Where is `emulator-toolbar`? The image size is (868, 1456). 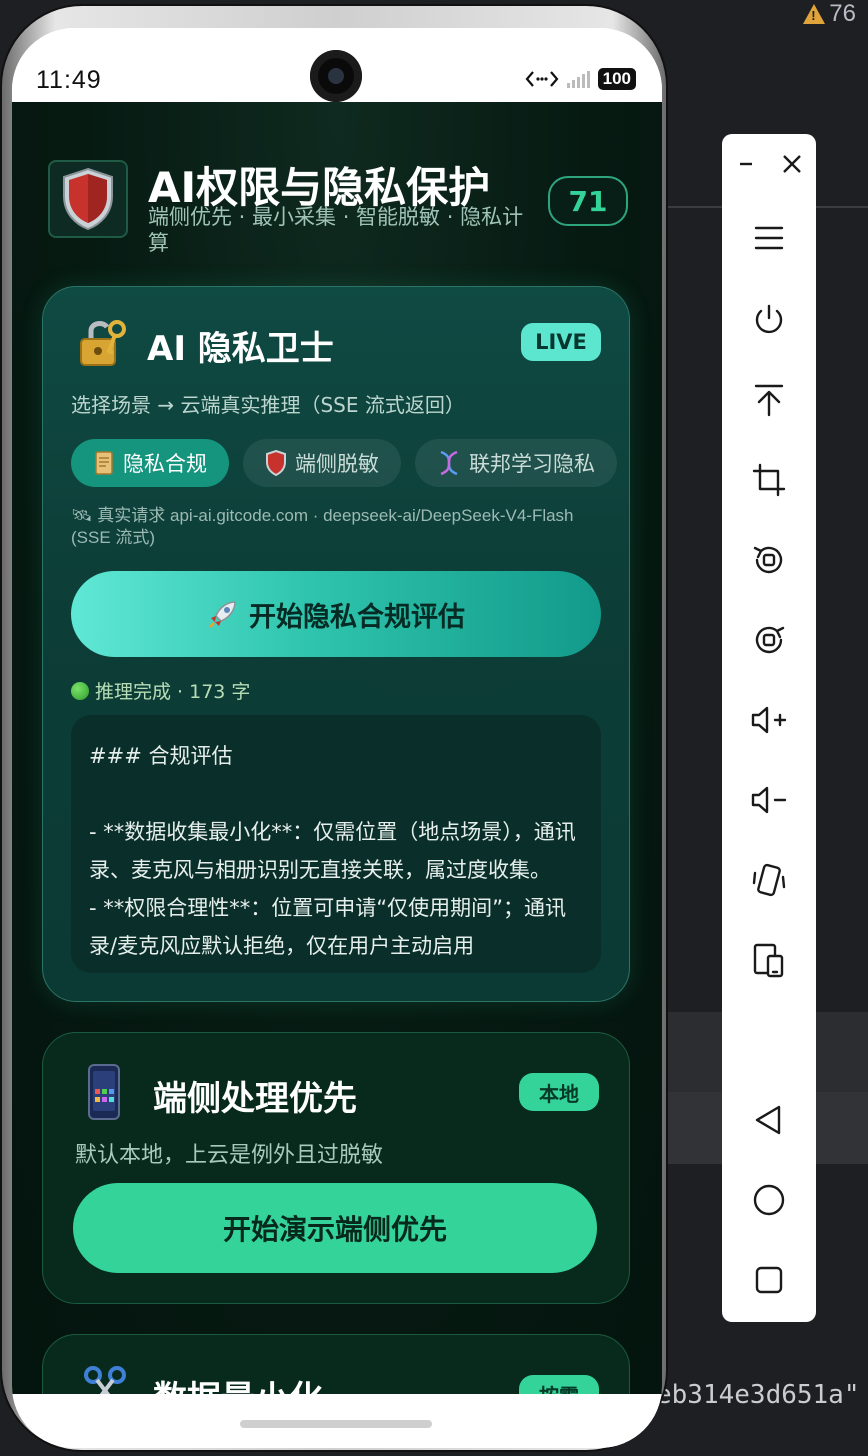
emulator-toolbar is located at coordinates (769, 728).